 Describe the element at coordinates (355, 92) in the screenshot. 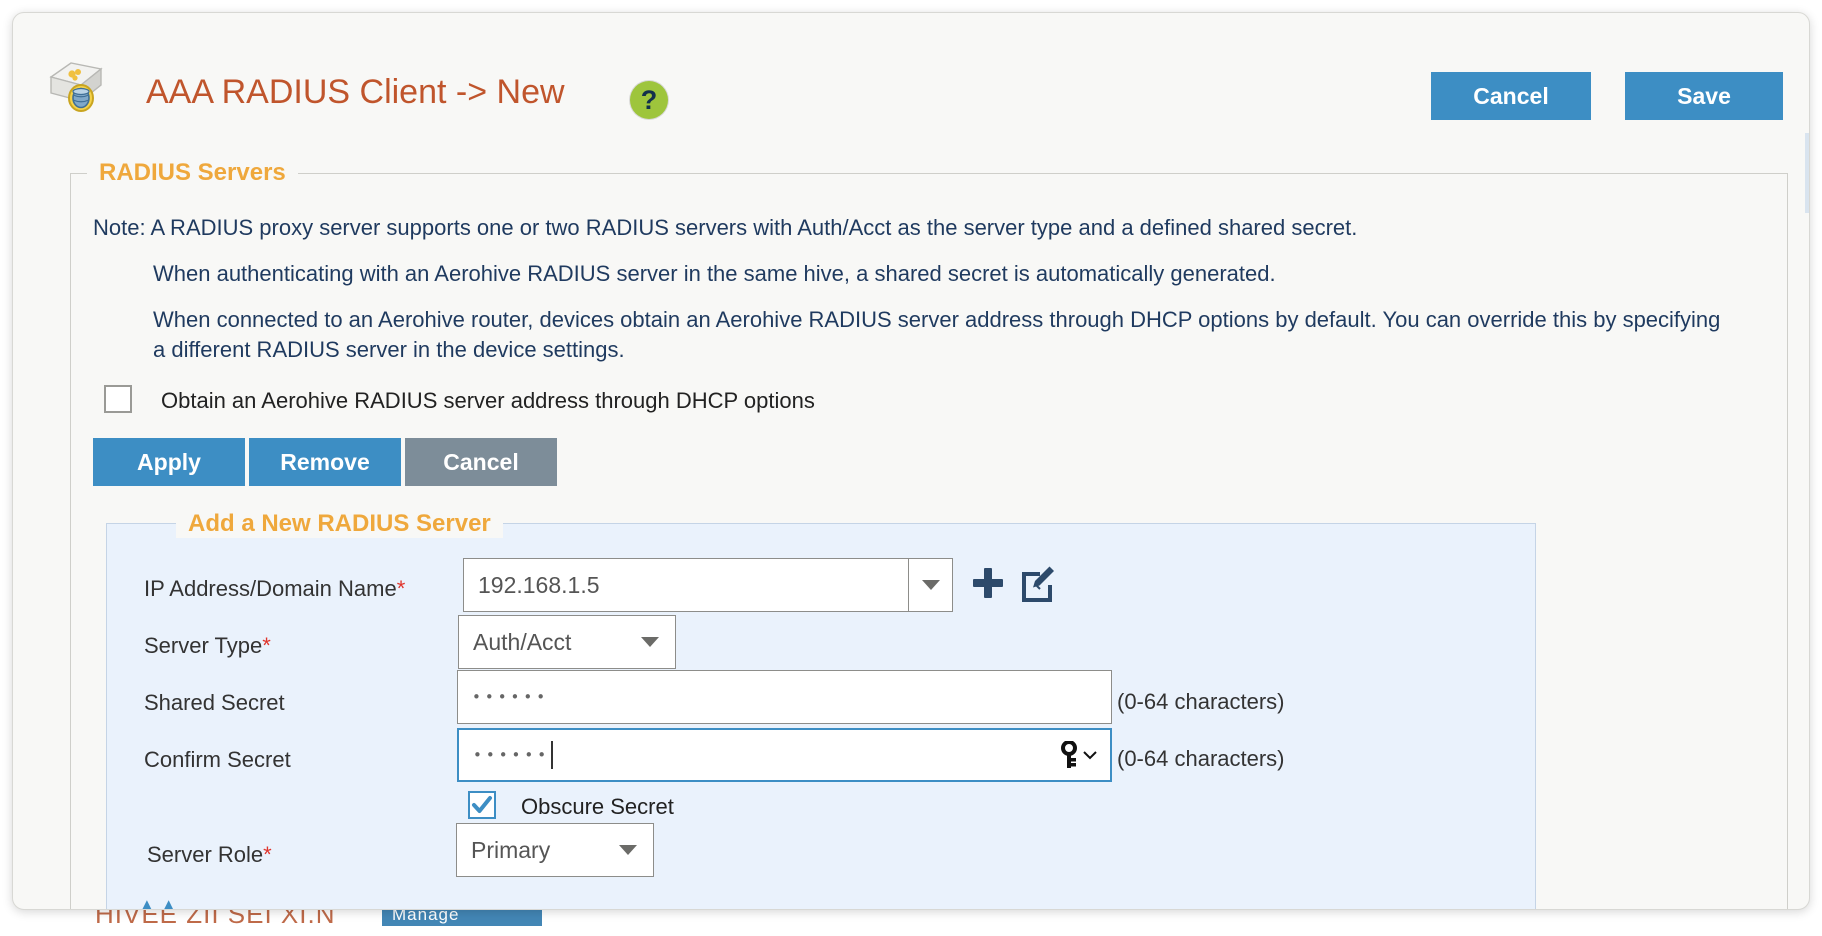

I see `page-title: AAA RADIUS Client -> New` at that location.